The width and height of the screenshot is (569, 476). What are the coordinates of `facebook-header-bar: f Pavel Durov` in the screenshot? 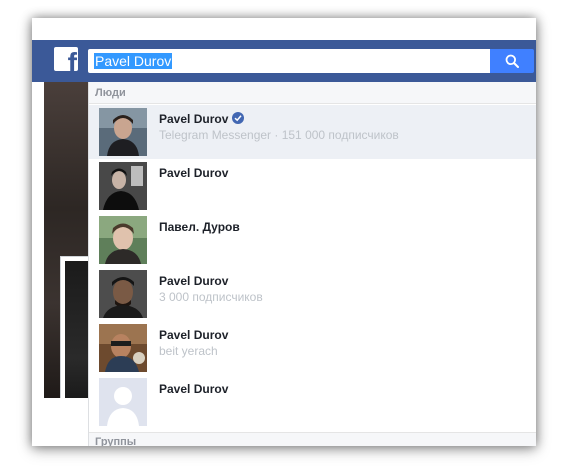 It's located at (284, 61).